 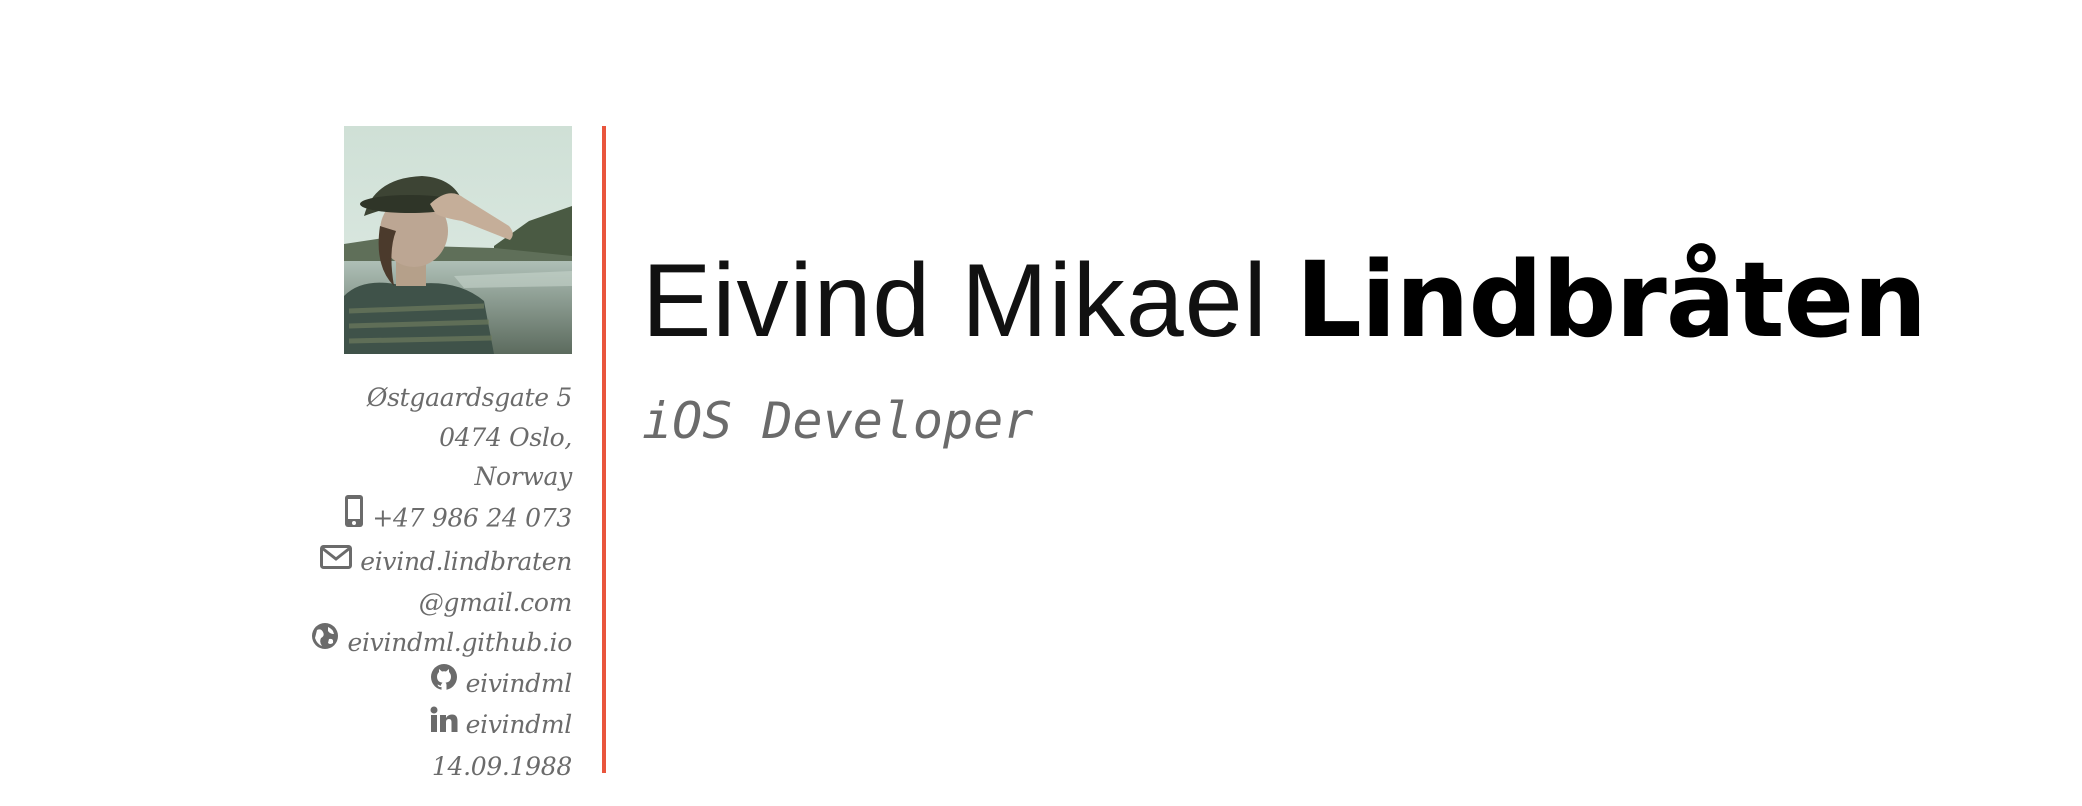 I want to click on globe-icon, so click(x=325, y=642).